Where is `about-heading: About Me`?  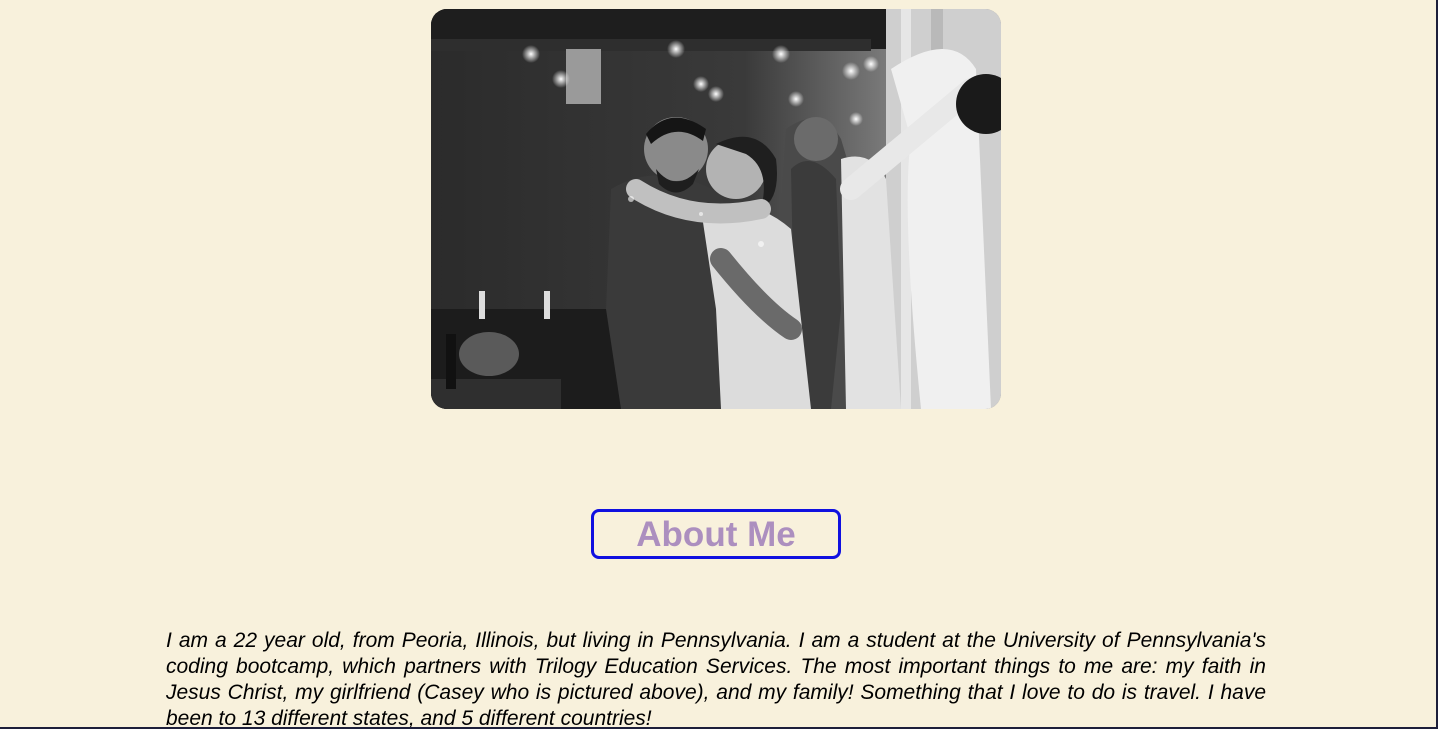
about-heading: About Me is located at coordinates (716, 534).